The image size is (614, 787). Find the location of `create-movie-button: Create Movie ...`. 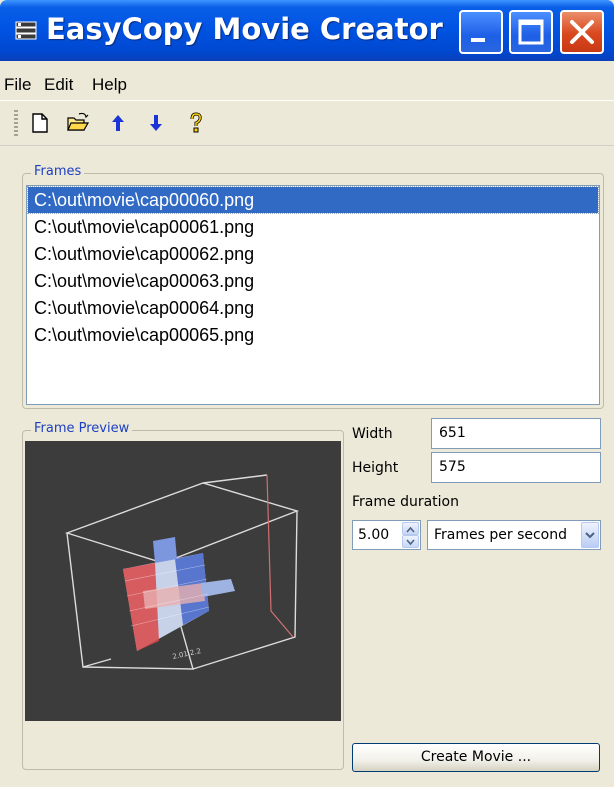

create-movie-button: Create Movie ... is located at coordinates (476, 757).